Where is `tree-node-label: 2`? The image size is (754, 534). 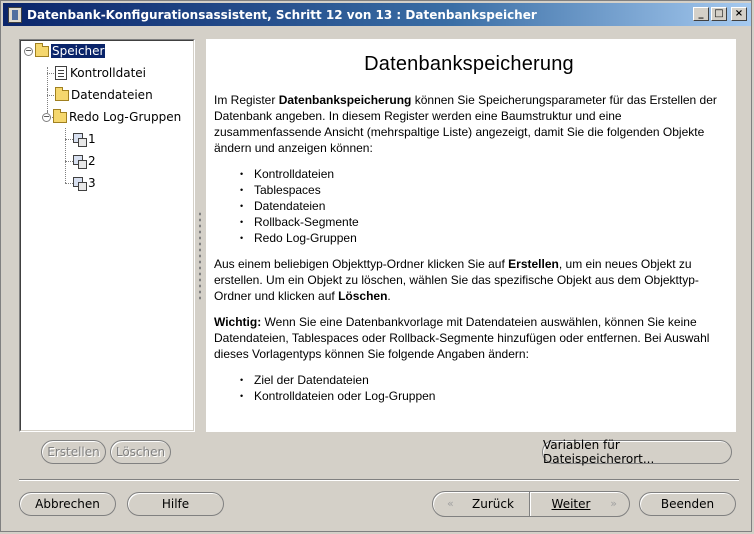 tree-node-label: 2 is located at coordinates (92, 161).